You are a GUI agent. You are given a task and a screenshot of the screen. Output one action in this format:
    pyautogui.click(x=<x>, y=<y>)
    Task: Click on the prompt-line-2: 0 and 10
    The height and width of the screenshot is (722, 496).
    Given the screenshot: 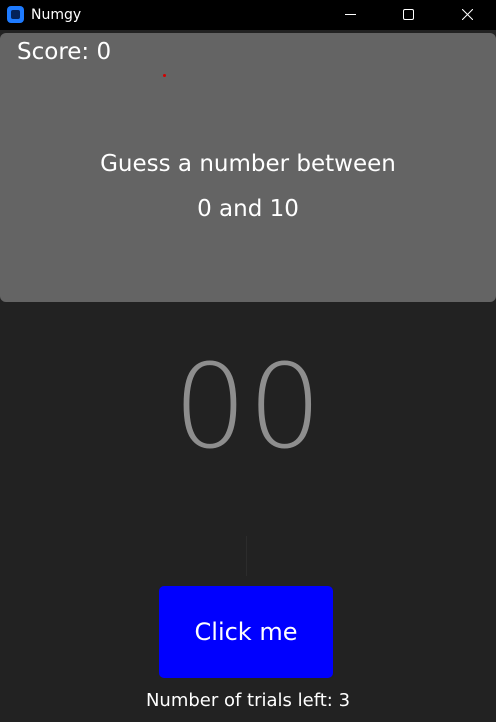 What is the action you would take?
    pyautogui.click(x=248, y=209)
    